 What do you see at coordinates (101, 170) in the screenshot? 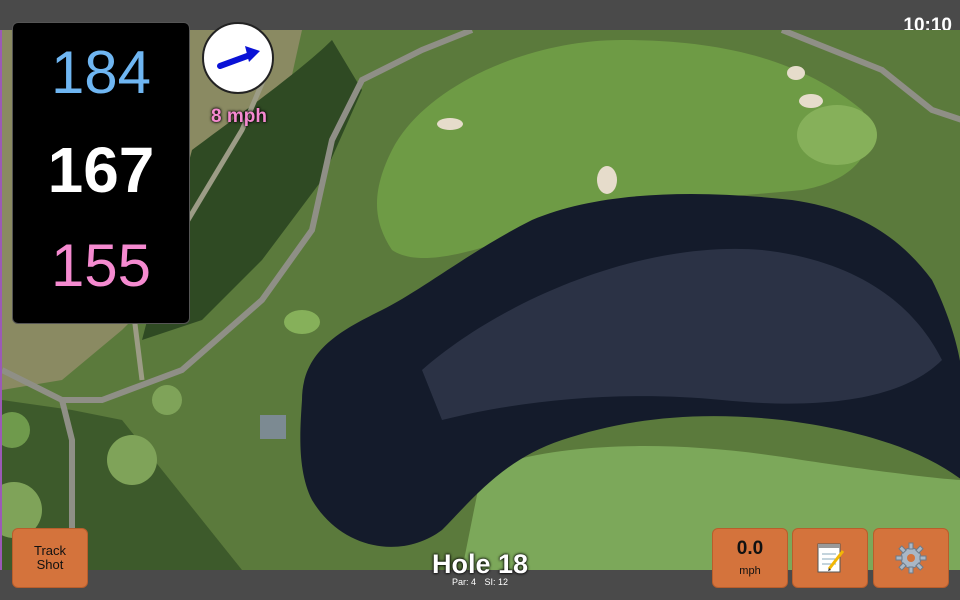
I see `middle-distance: 167` at bounding box center [101, 170].